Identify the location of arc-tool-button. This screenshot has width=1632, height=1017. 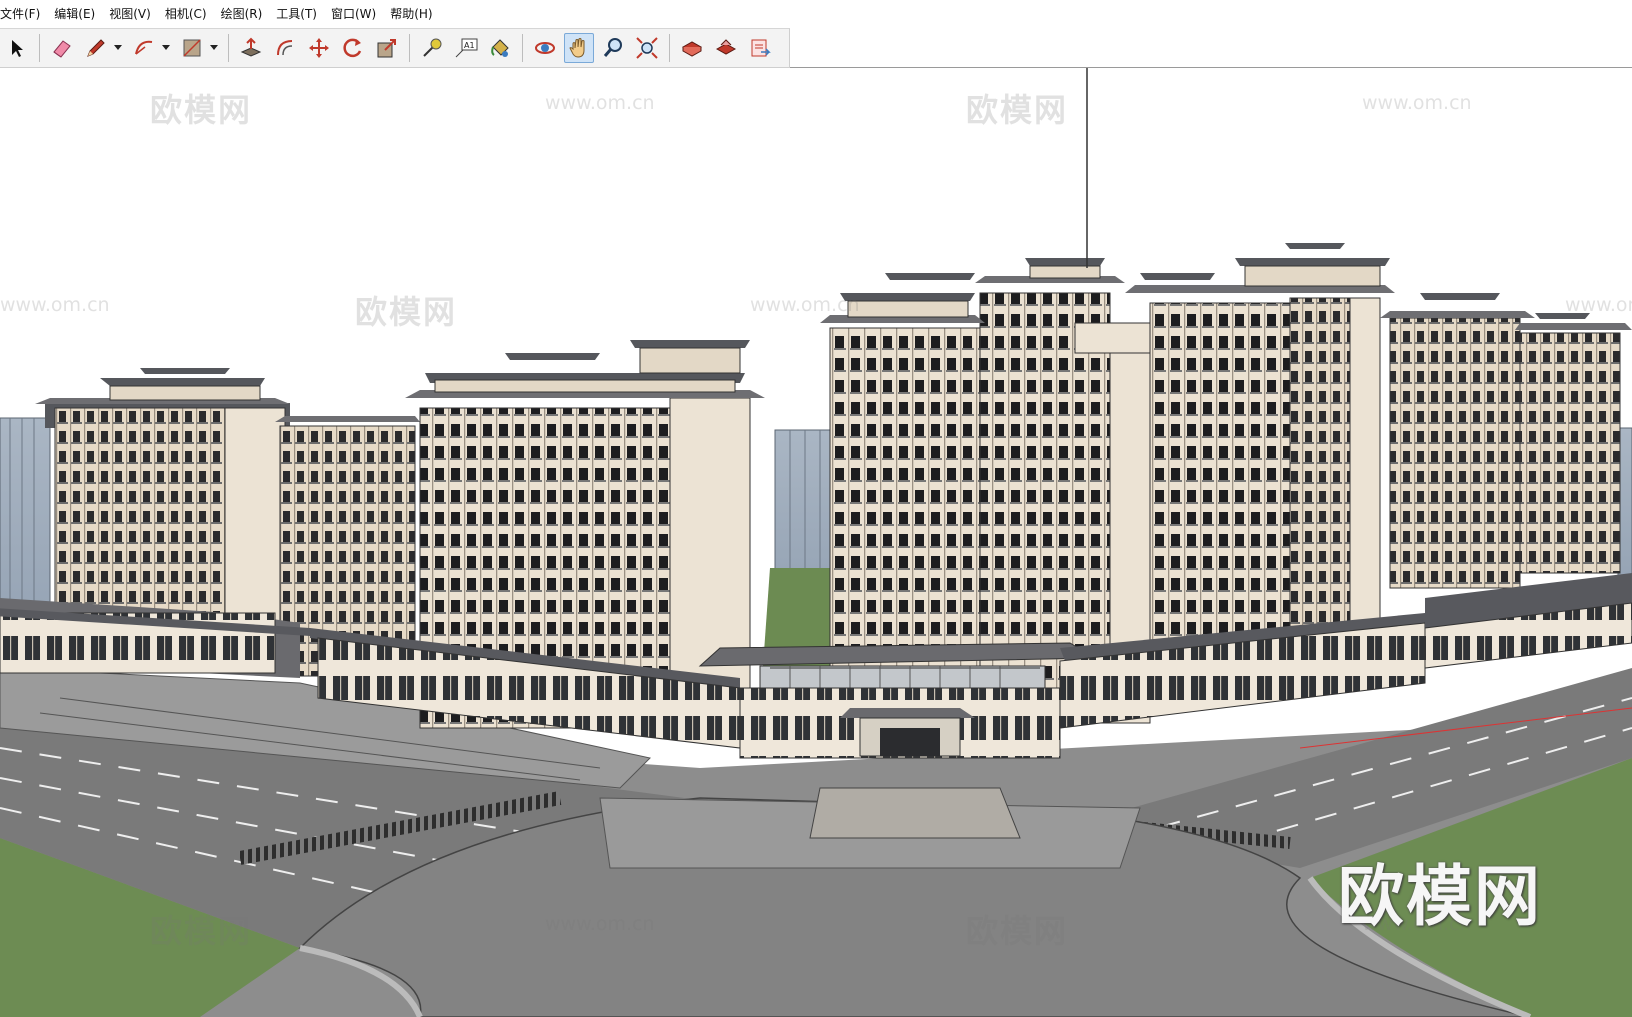
(144, 48).